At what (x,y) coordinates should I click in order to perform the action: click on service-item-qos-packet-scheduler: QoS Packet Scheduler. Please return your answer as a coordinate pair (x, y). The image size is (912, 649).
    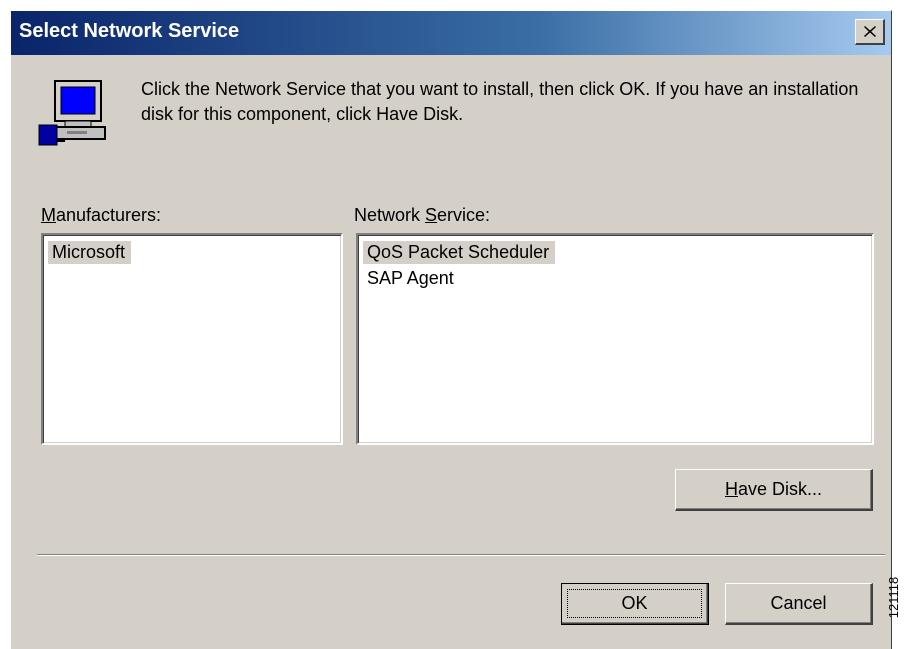
    Looking at the image, I should click on (459, 252).